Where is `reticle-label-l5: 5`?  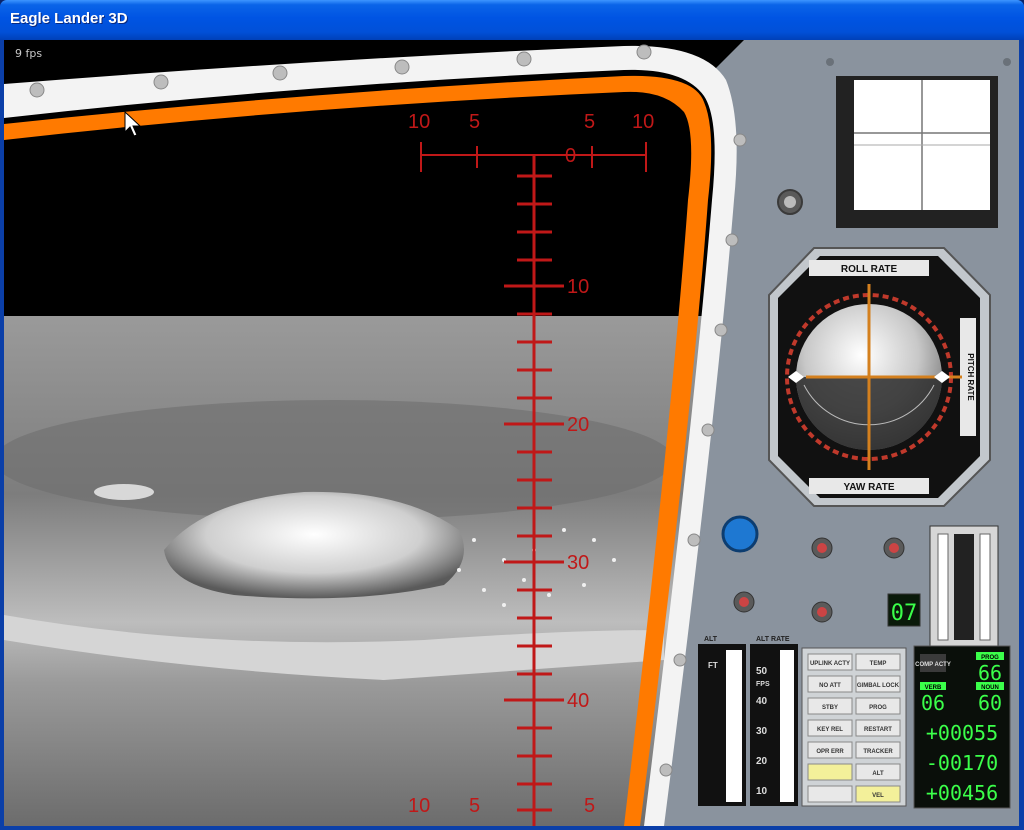
reticle-label-l5: 5 is located at coordinates (474, 122).